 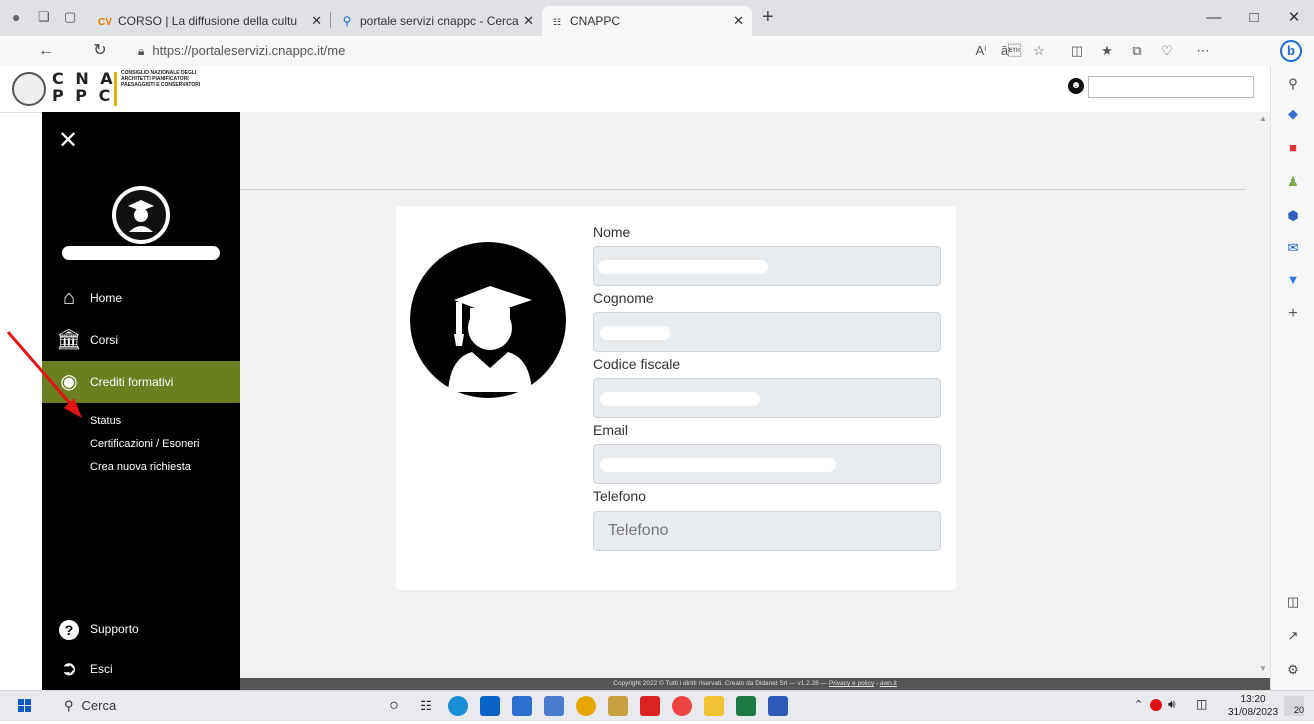 I want to click on tray-chevron-icon: ⌃, so click(x=1138, y=704).